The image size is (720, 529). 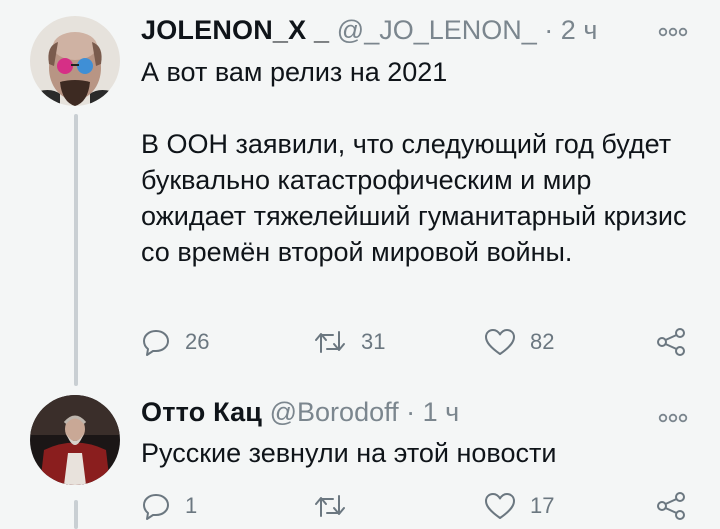 I want to click on reply-count: 26, so click(x=197, y=341).